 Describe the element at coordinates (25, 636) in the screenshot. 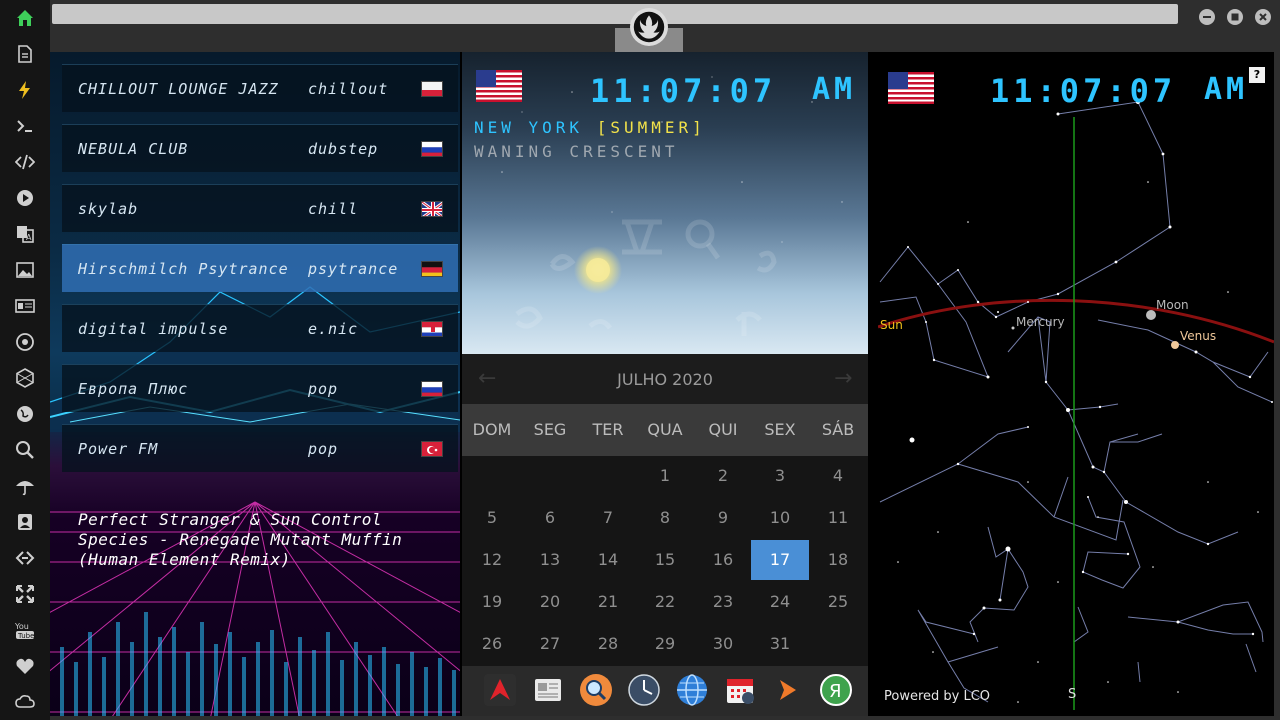

I see `svg-text: Tube` at that location.